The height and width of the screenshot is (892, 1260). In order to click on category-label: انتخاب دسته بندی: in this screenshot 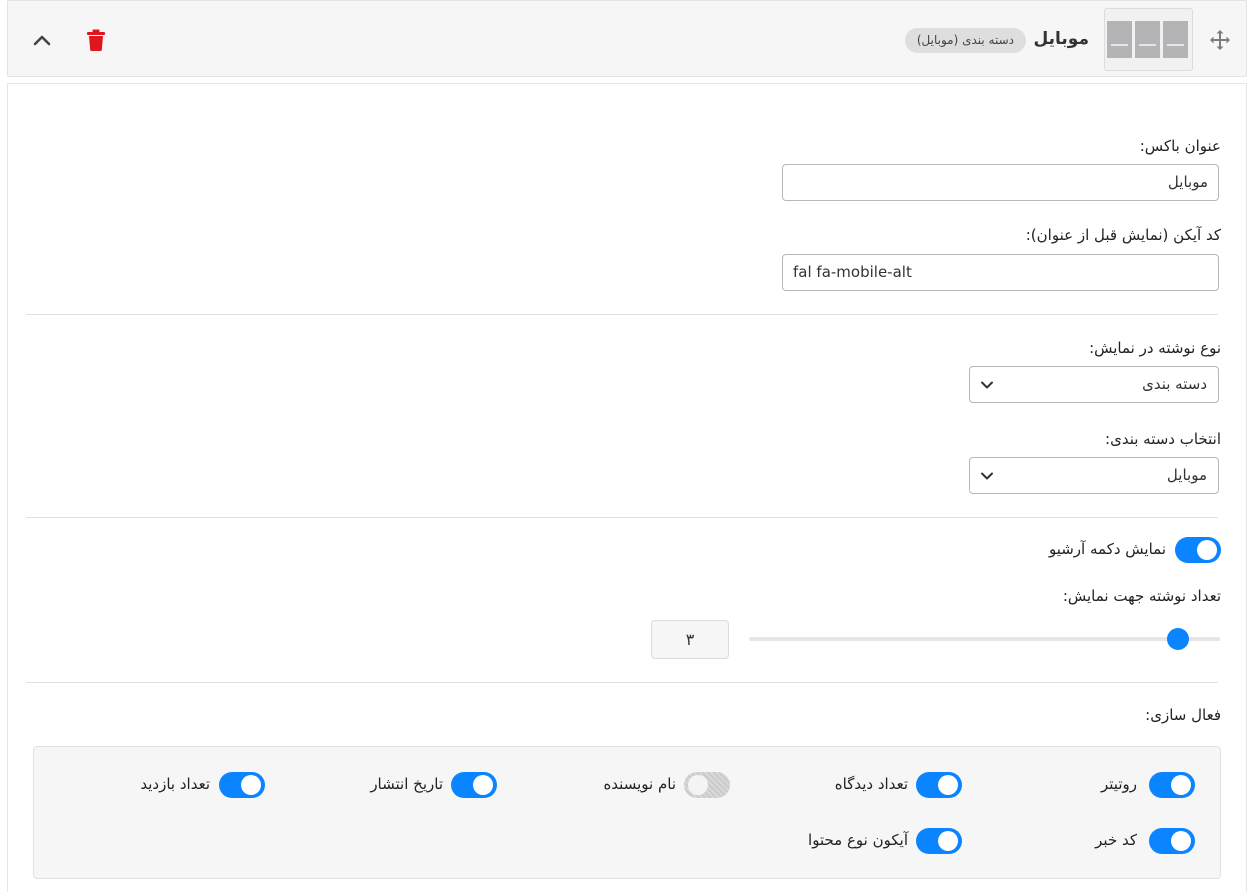, I will do `click(1163, 439)`.